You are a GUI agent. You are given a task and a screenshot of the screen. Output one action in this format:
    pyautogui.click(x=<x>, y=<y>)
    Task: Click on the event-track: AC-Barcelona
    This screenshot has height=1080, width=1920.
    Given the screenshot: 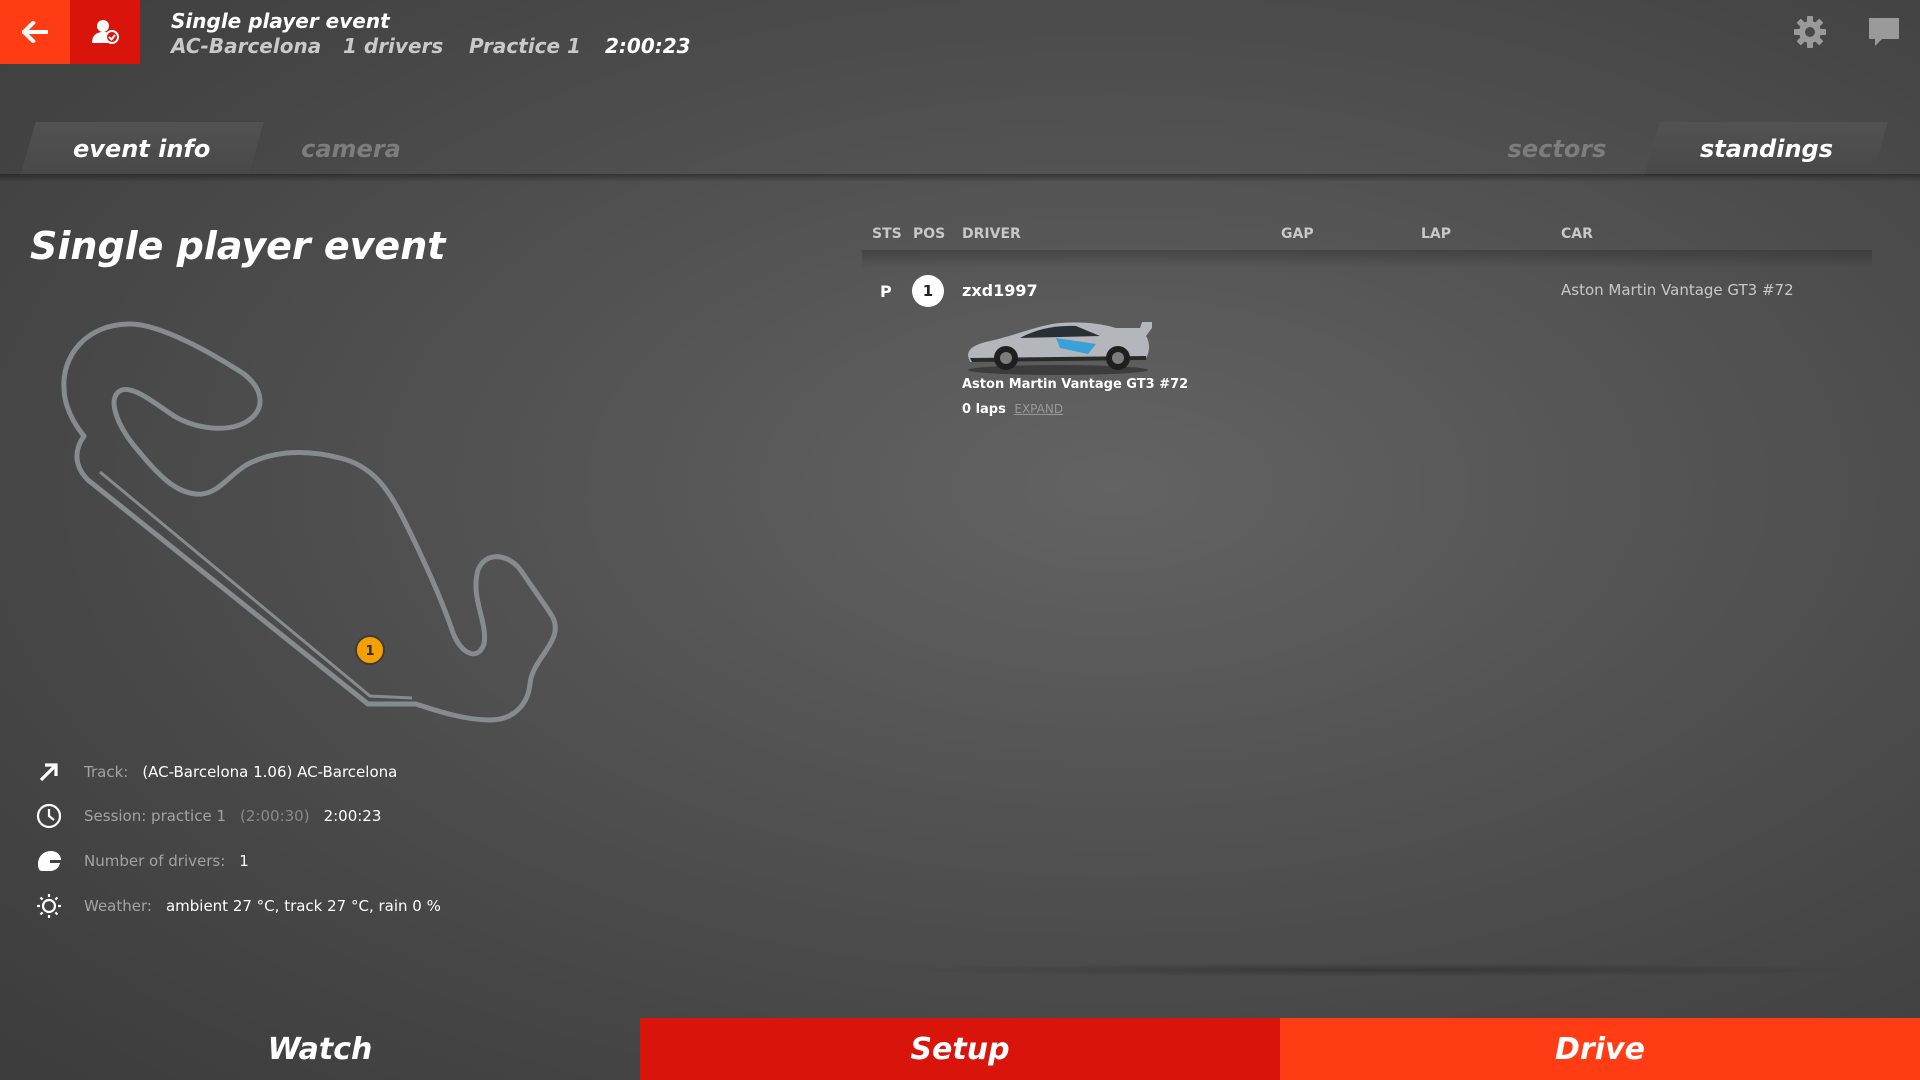 What is the action you would take?
    pyautogui.click(x=246, y=46)
    